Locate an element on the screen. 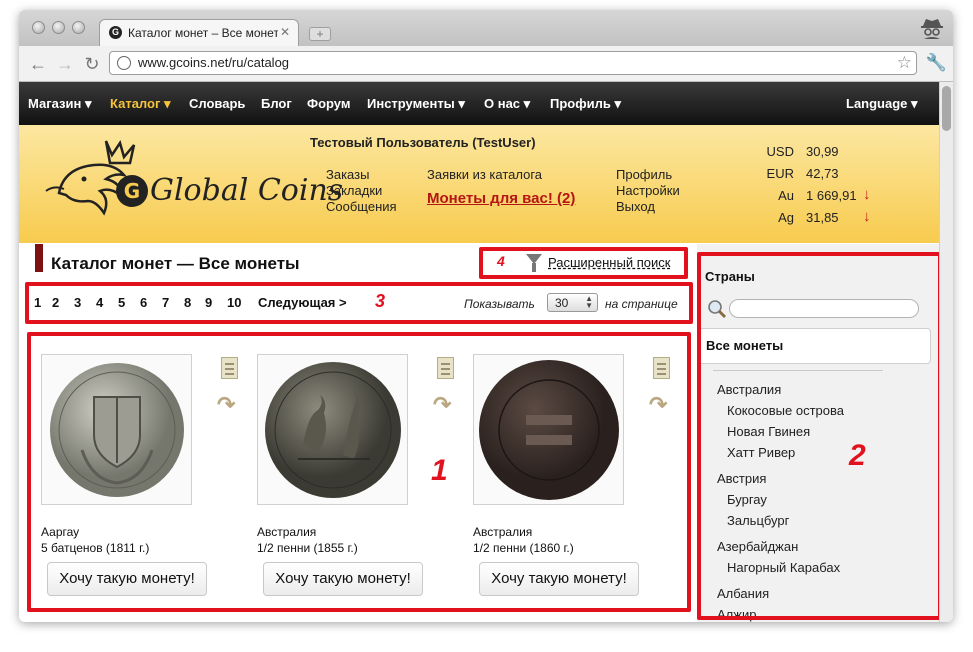 This screenshot has width=973, height=652. incognito-icon is located at coordinates (932, 29).